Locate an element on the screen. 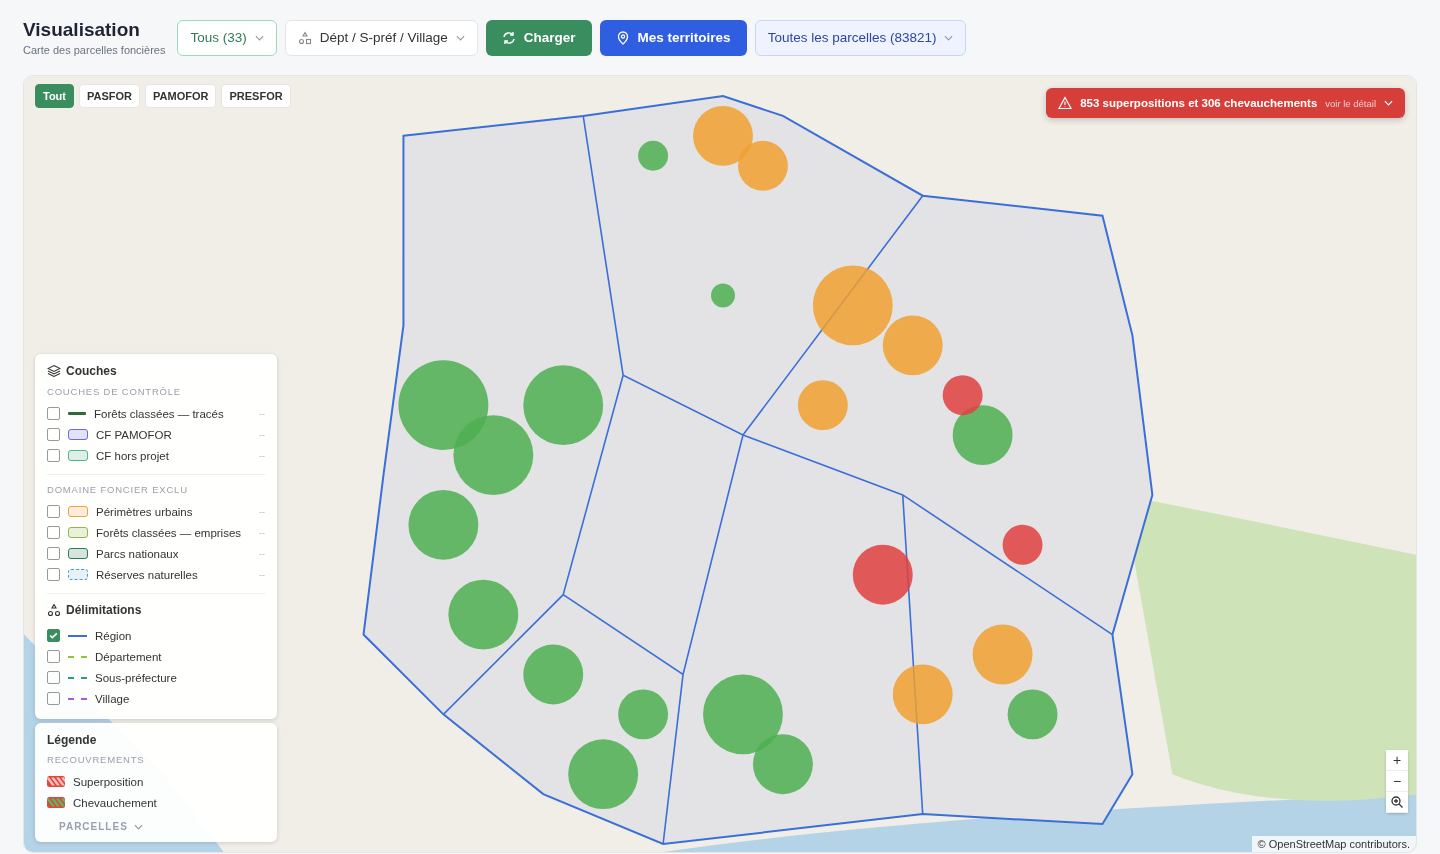  section-heading: DOMAINE FONCIER EXCLU is located at coordinates (118, 489).